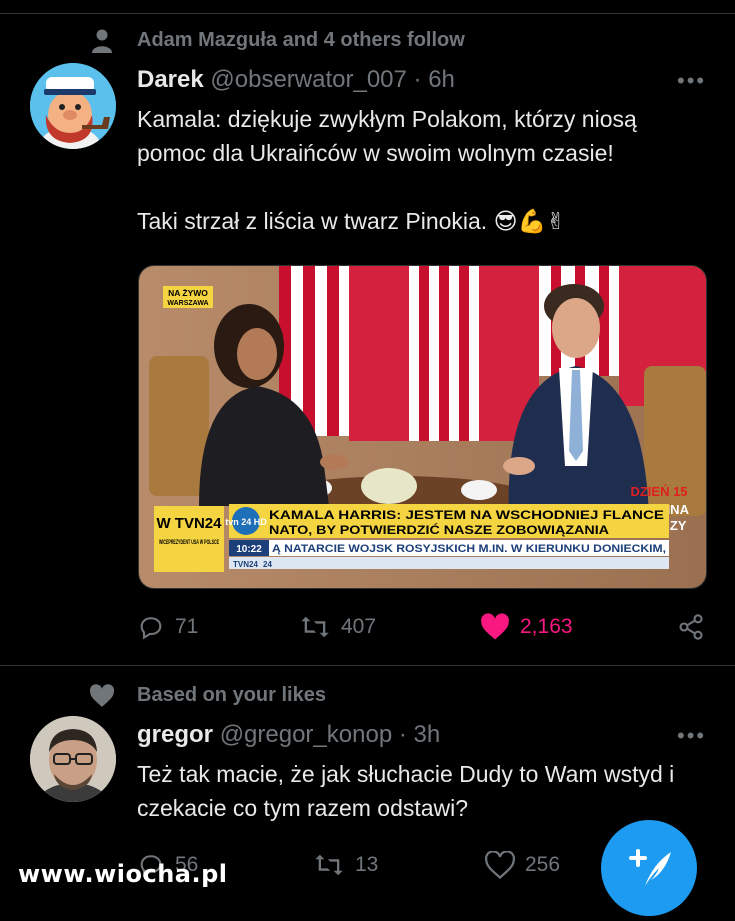  What do you see at coordinates (151, 628) in the screenshot?
I see `reply-icon` at bounding box center [151, 628].